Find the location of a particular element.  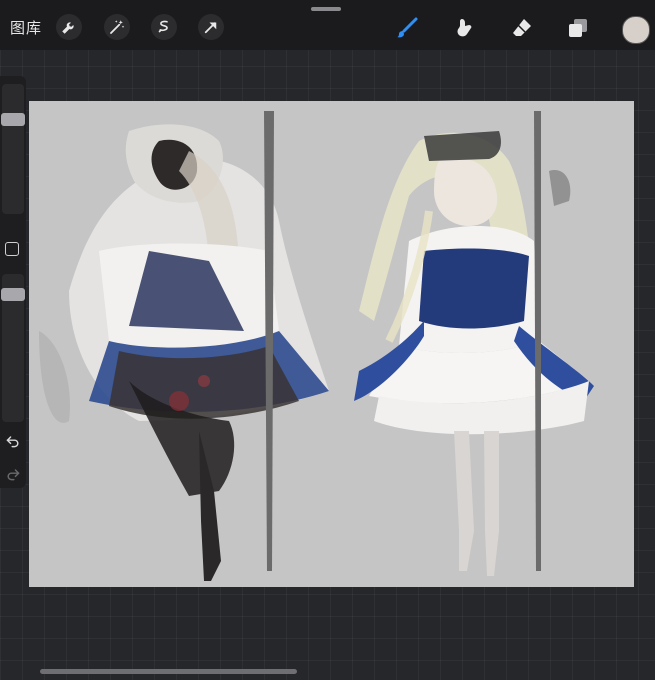

adjustments-button is located at coordinates (117, 27).